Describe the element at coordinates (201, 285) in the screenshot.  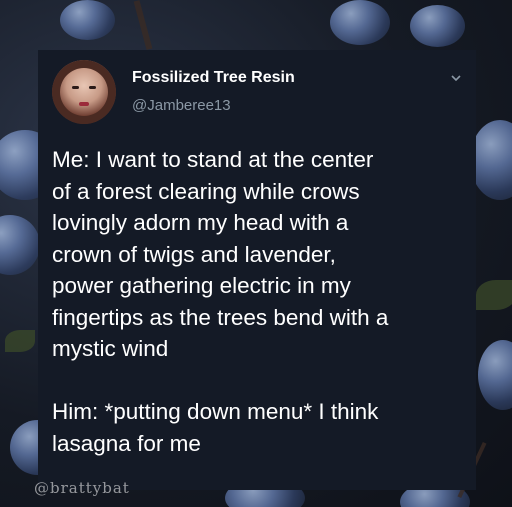
I see `tweet-line: power gathering electric in my` at that location.